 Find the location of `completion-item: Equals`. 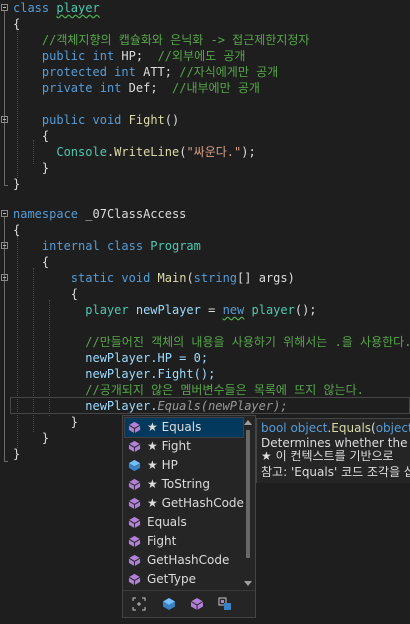

completion-item: Equals is located at coordinates (184, 522).